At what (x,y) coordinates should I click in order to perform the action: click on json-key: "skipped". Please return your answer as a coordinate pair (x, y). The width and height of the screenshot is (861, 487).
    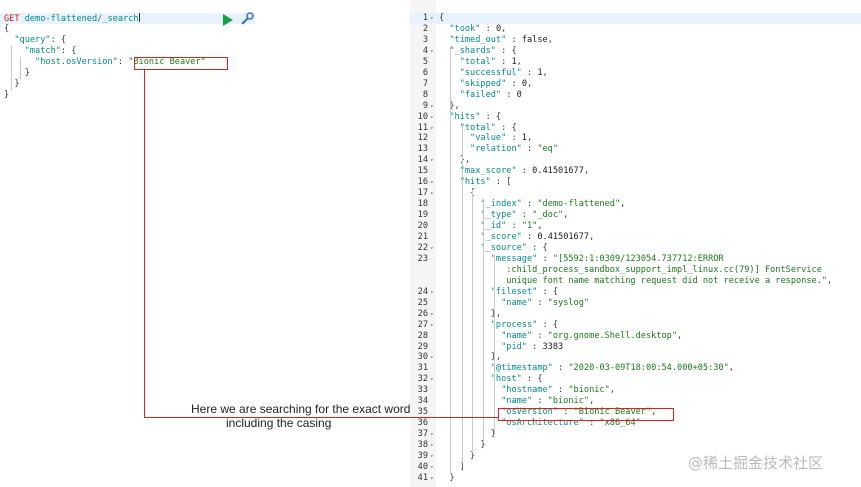
    Looking at the image, I should click on (483, 83).